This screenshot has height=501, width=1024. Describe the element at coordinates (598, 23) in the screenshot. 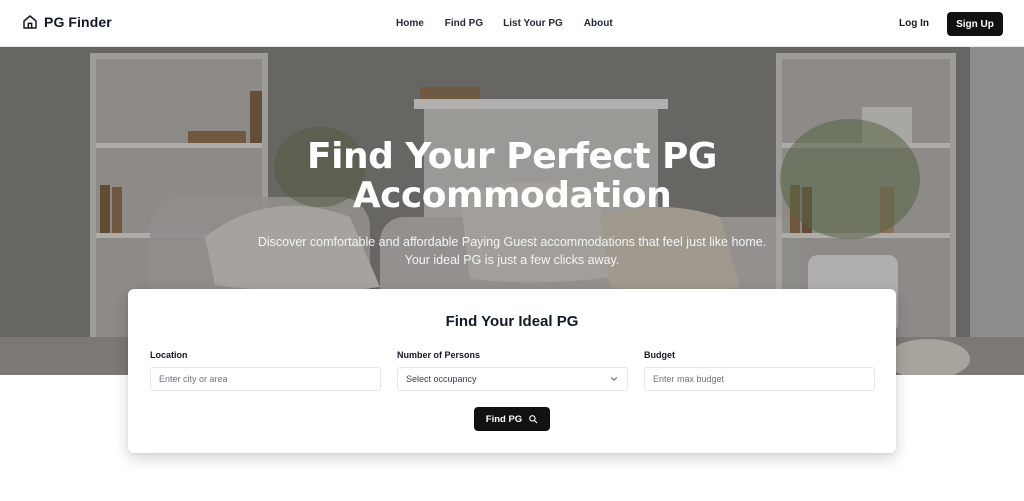

I see `nav-link-about: About` at that location.